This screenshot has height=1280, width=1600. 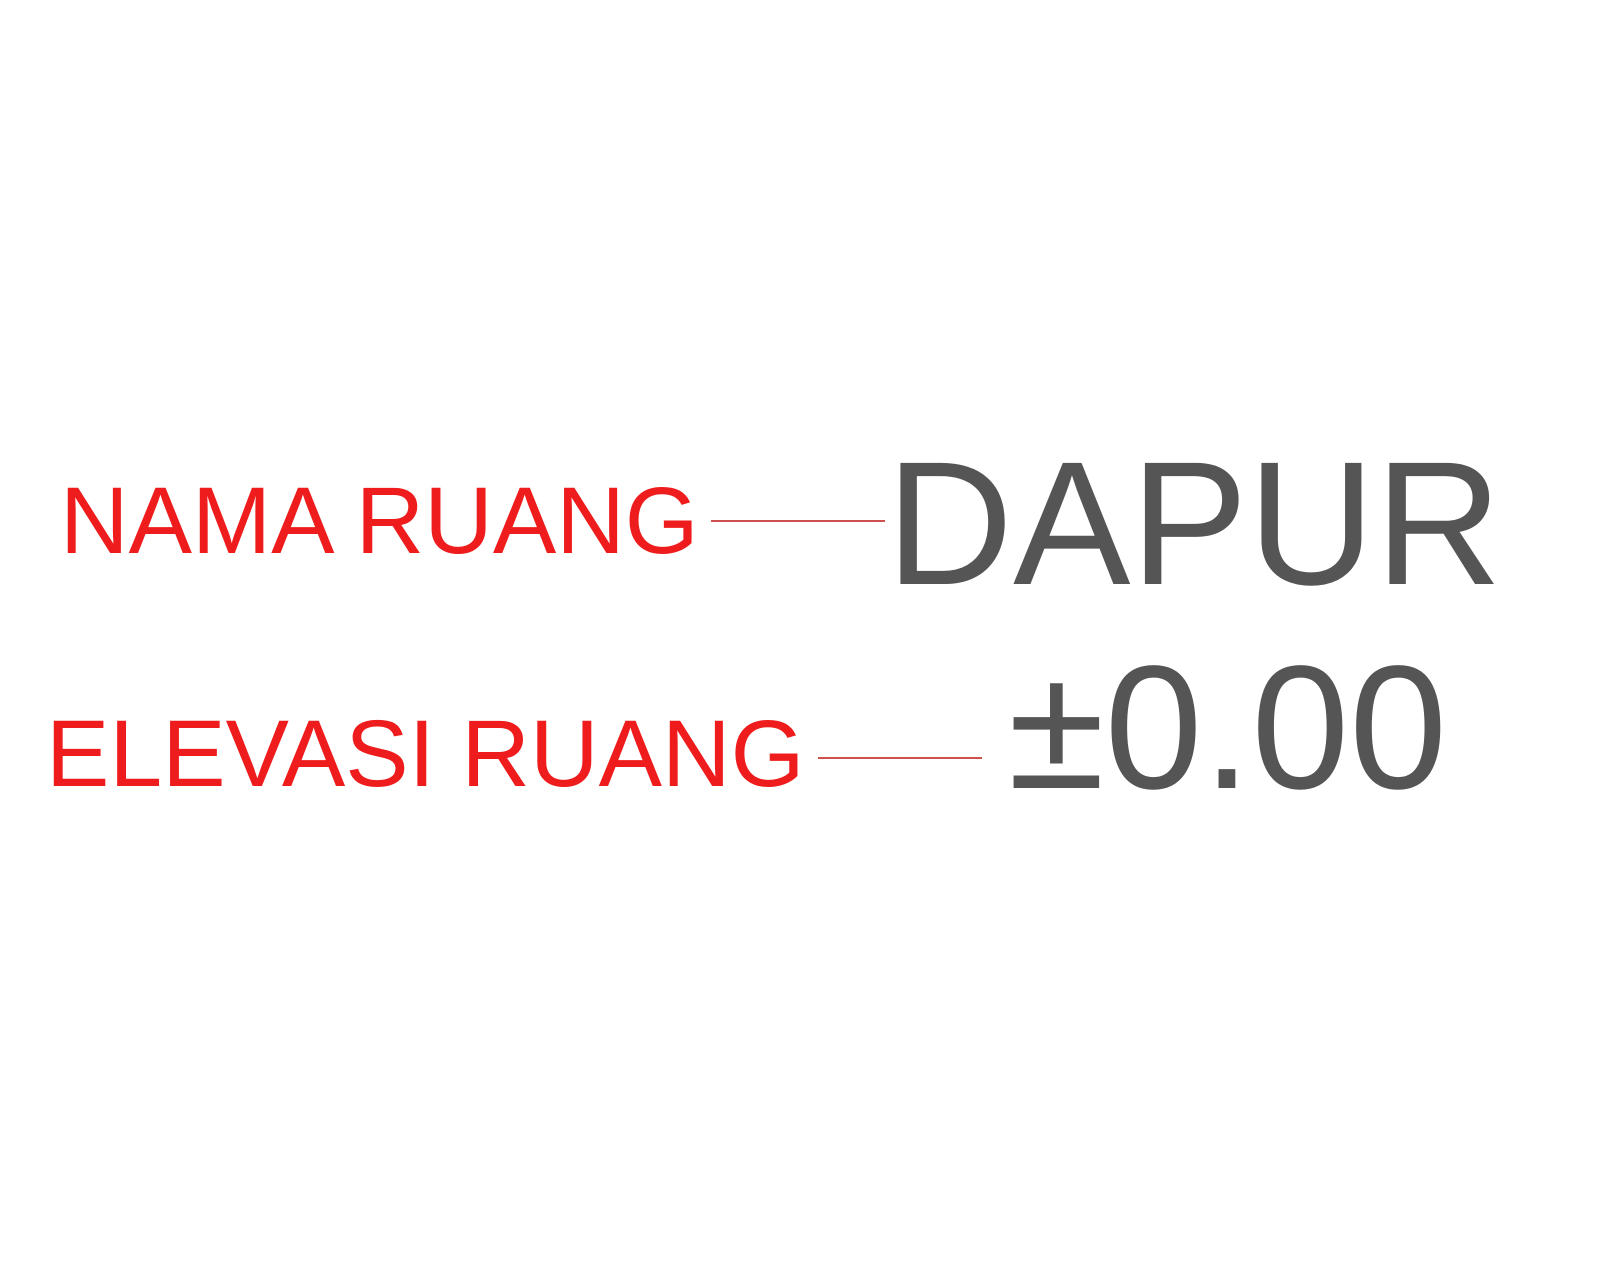 What do you see at coordinates (1194, 524) in the screenshot?
I see `room-name-value: DAPUR` at bounding box center [1194, 524].